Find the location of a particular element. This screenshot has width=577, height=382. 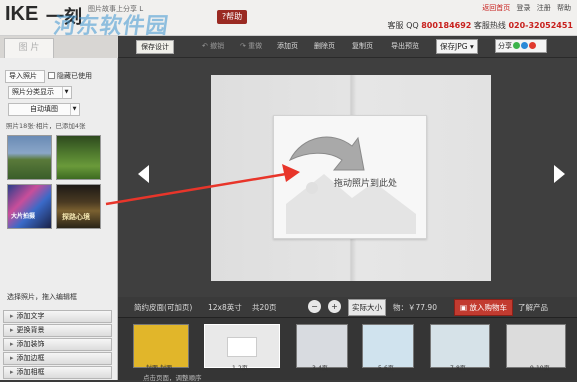

copy-page-button: 复制页 is located at coordinates (362, 46).